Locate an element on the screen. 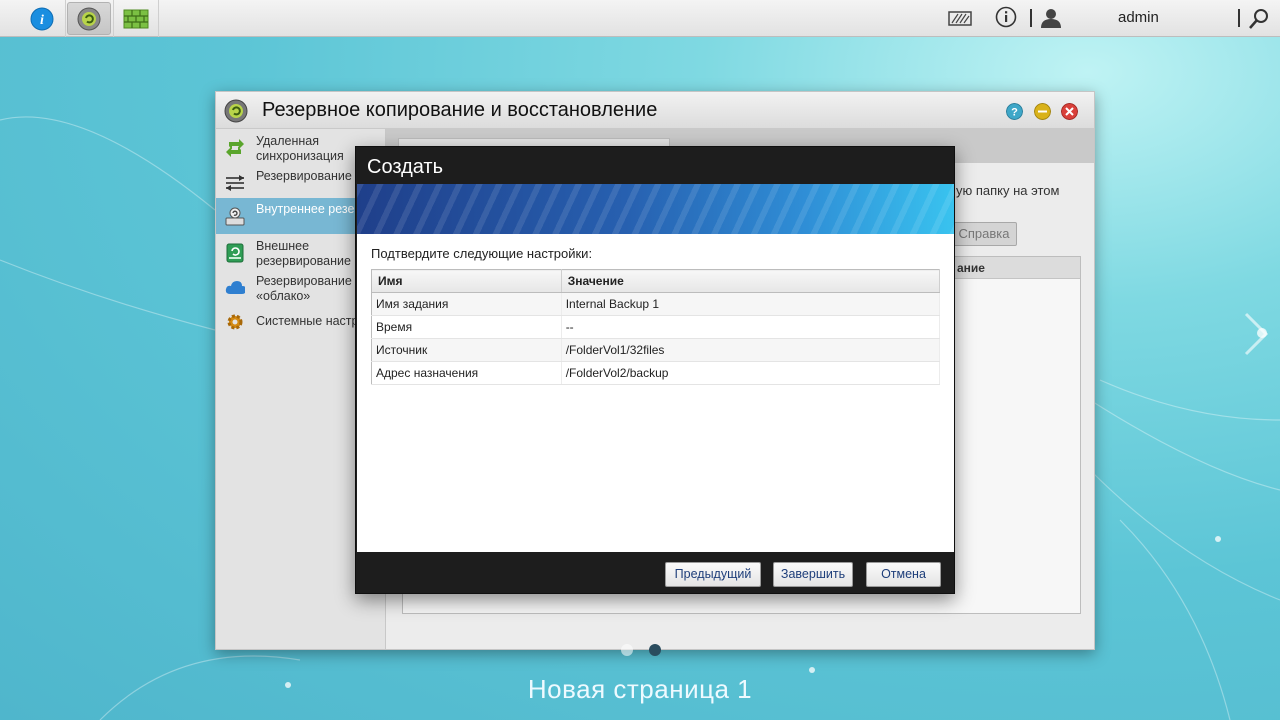 The width and height of the screenshot is (1280, 720). column-header-value: Значение is located at coordinates (751, 281).